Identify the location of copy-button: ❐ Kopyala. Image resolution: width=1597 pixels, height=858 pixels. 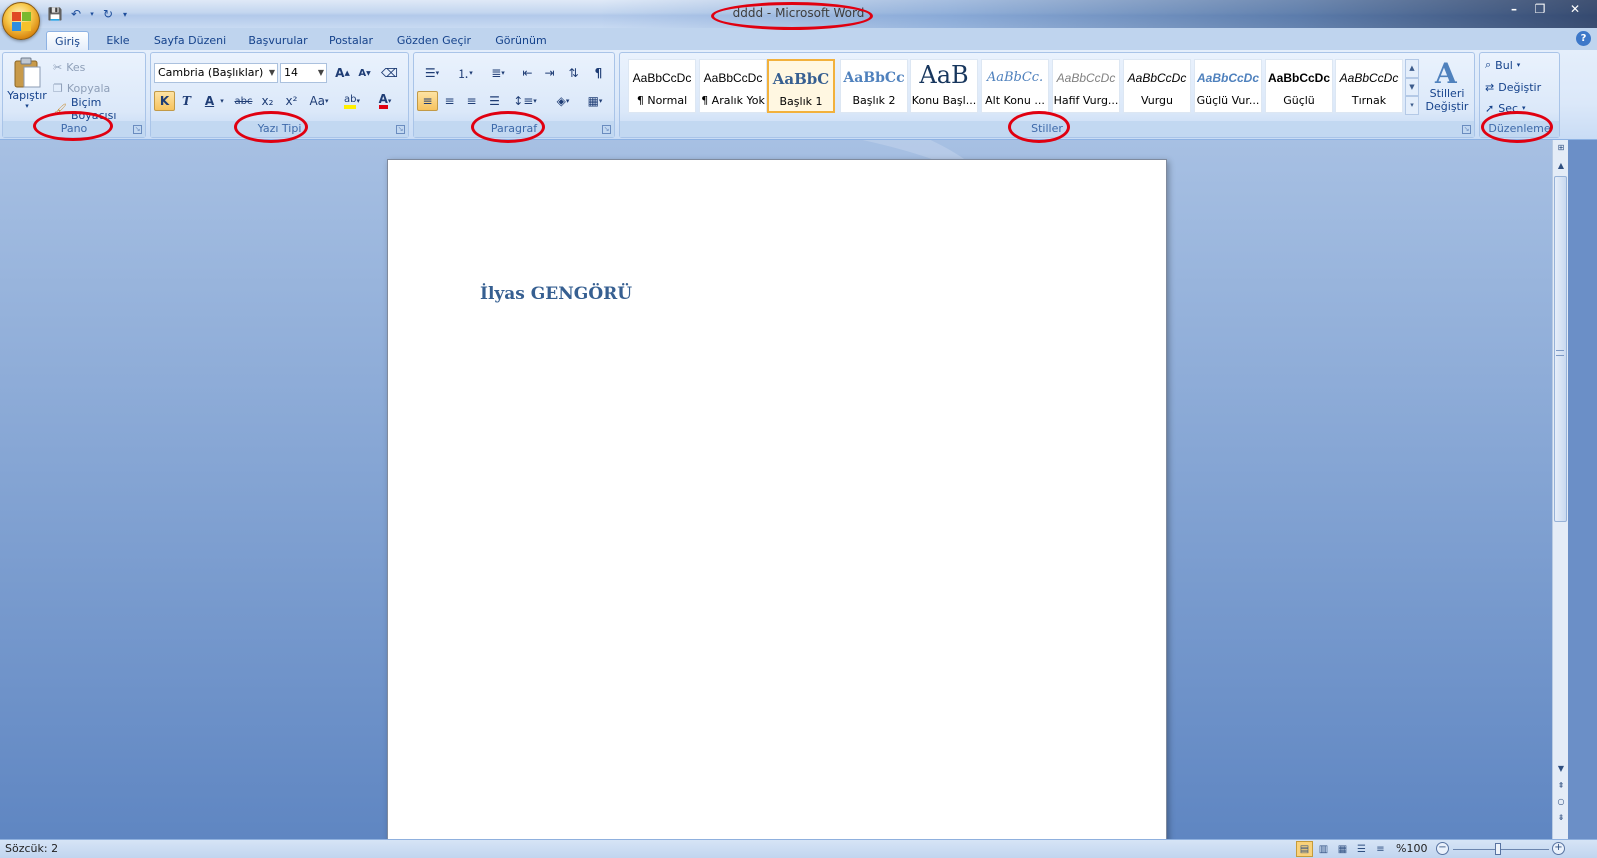
(81, 88).